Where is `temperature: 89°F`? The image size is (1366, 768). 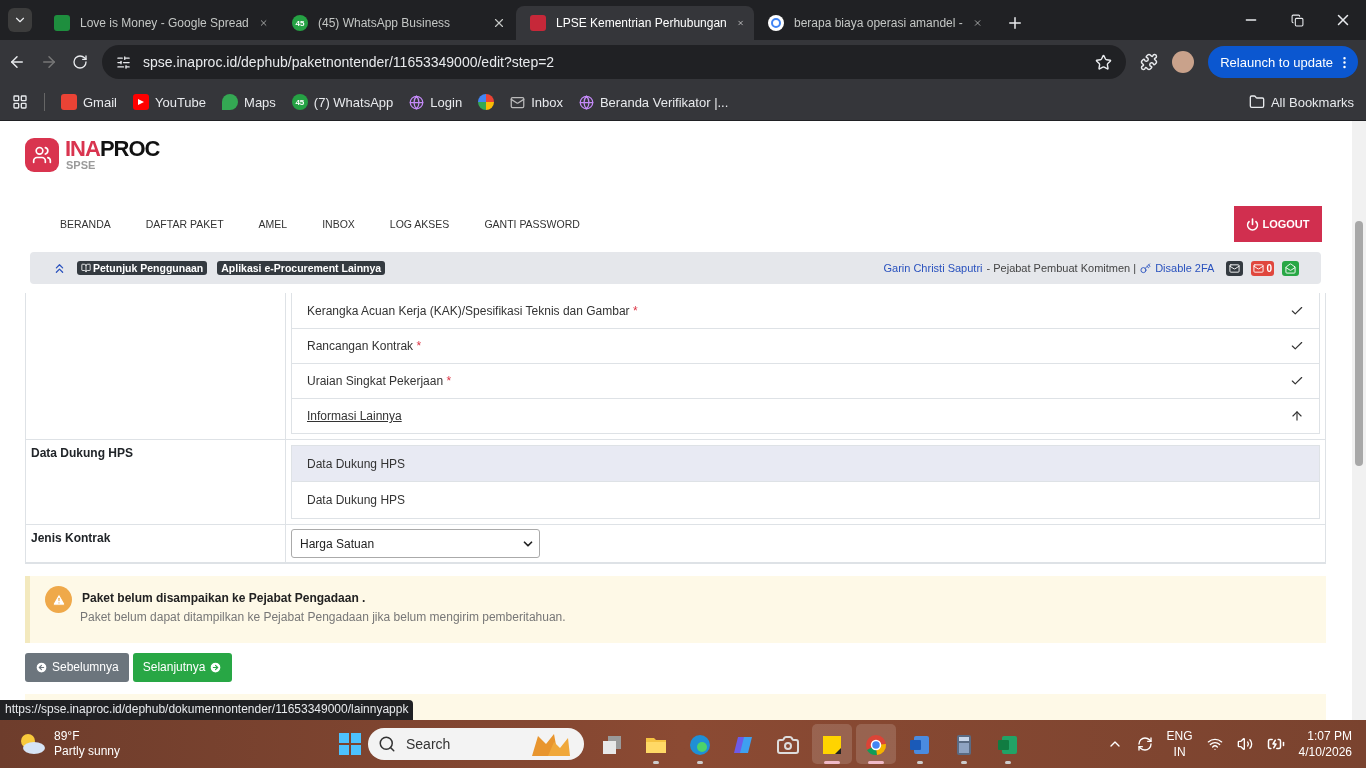 temperature: 89°F is located at coordinates (67, 736).